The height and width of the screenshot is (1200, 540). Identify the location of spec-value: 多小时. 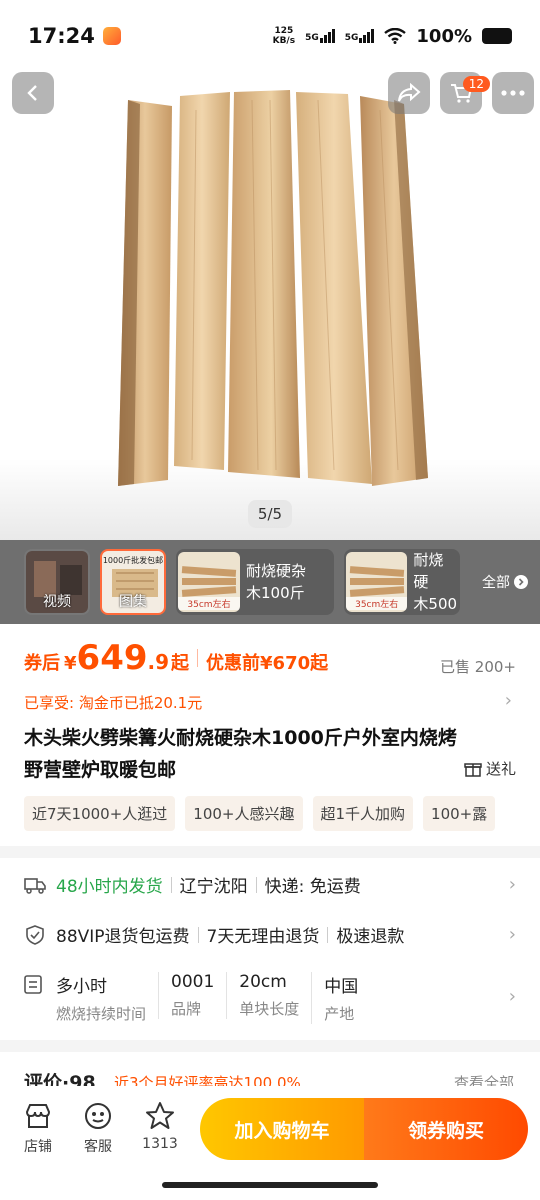
(81, 987).